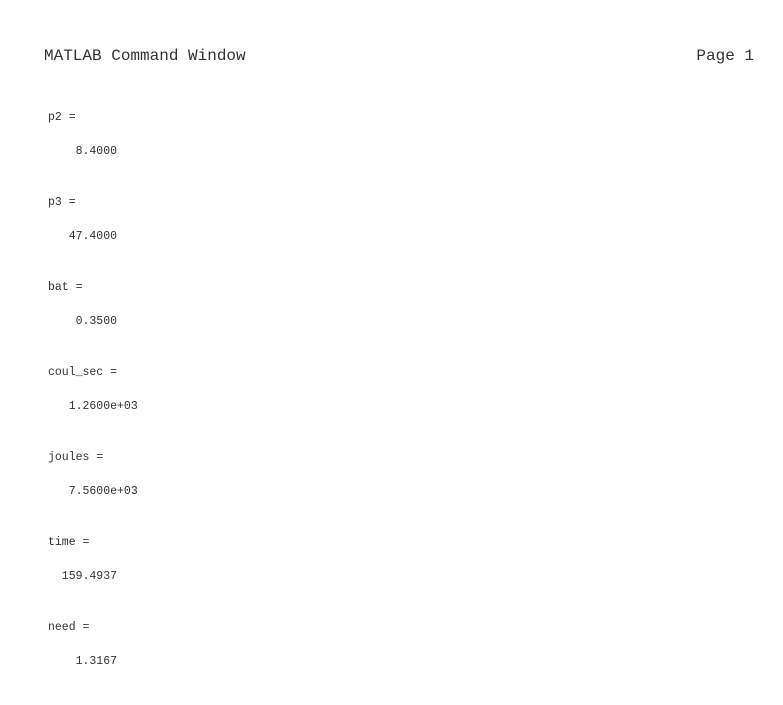 Image resolution: width=783 pixels, height=705 pixels. I want to click on variable-value: 159.4937, so click(83, 576).